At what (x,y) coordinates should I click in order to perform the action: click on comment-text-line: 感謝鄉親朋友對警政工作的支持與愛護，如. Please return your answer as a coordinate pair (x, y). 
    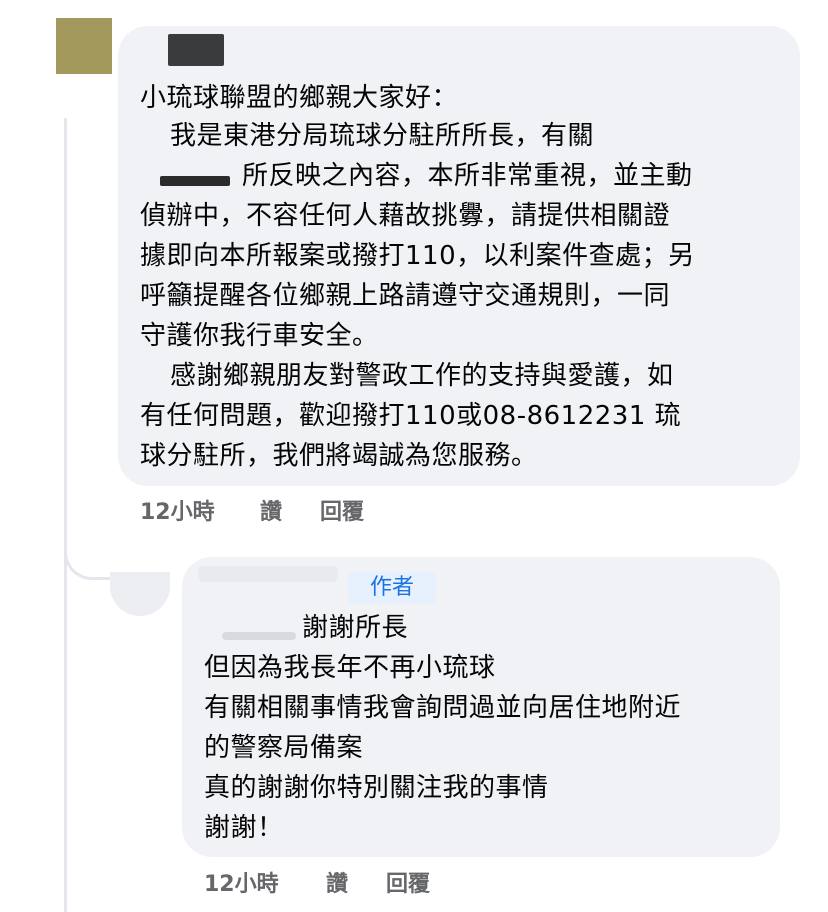
    Looking at the image, I should click on (422, 376).